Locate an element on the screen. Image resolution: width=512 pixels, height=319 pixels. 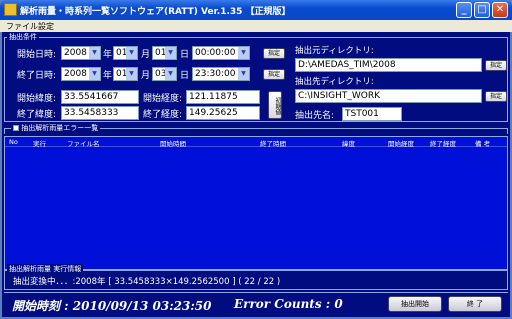
lon-end-field: 149.25625 is located at coordinates (223, 113).